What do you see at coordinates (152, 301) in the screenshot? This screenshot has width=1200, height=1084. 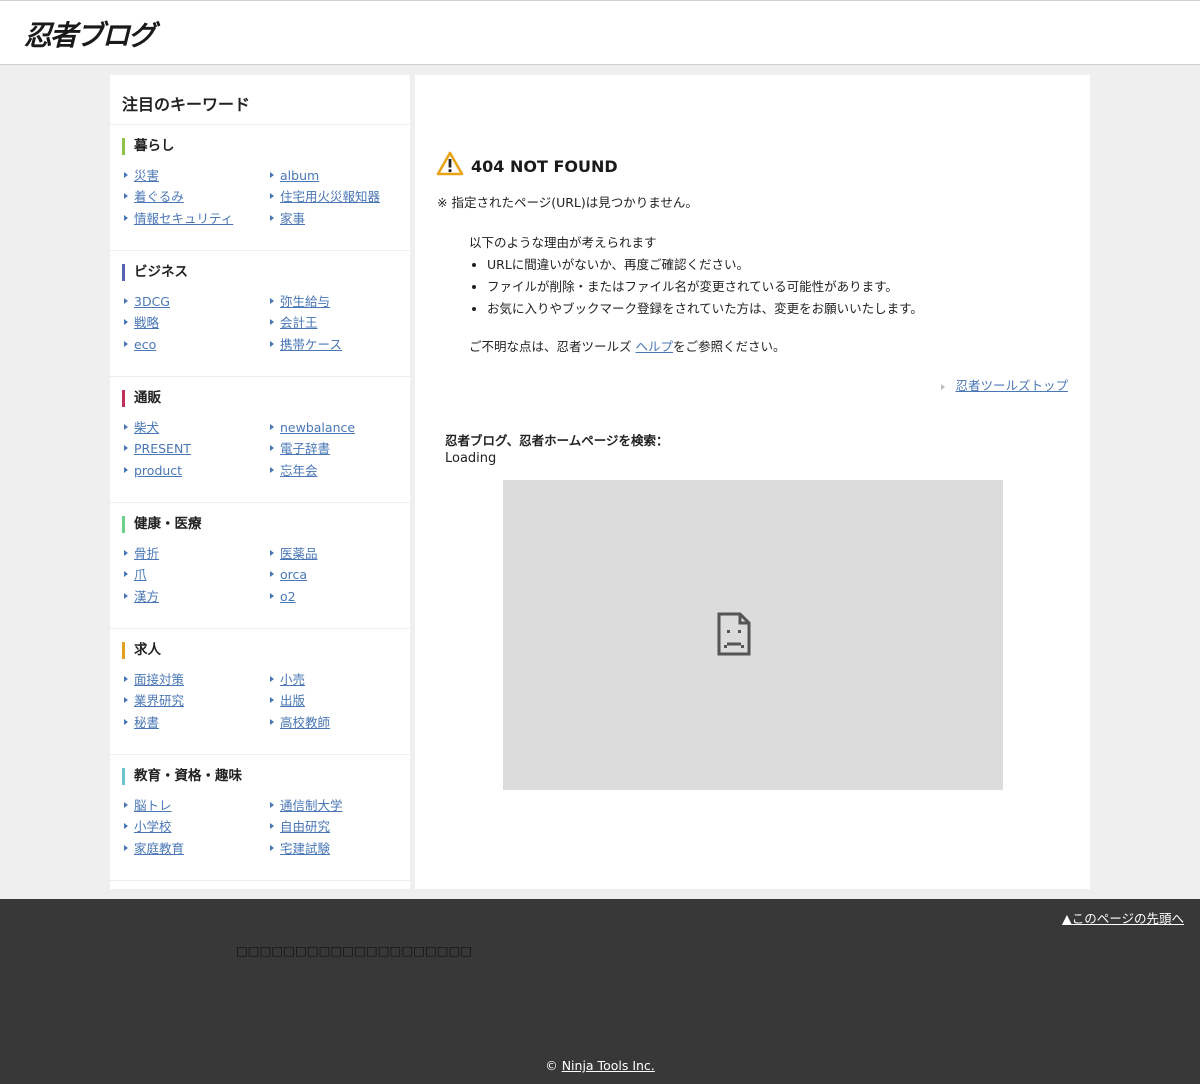 I see `keyword-link: 3DCG` at bounding box center [152, 301].